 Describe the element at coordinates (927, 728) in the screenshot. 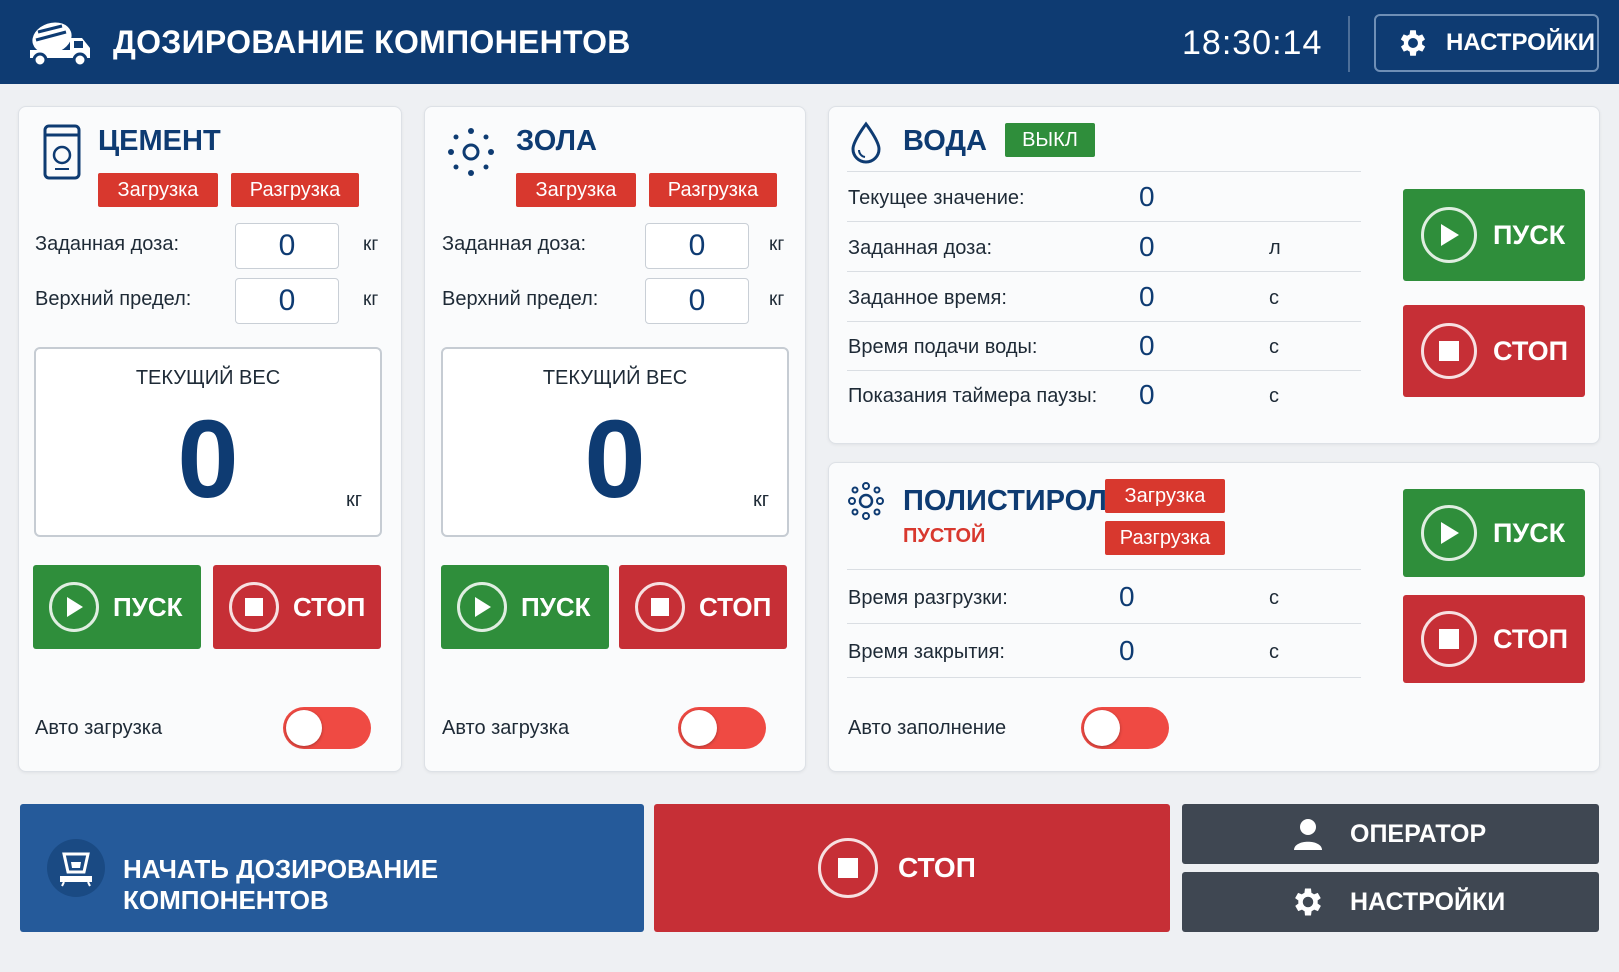

I see `polystyrene-auto-label: Авто заполнение` at that location.